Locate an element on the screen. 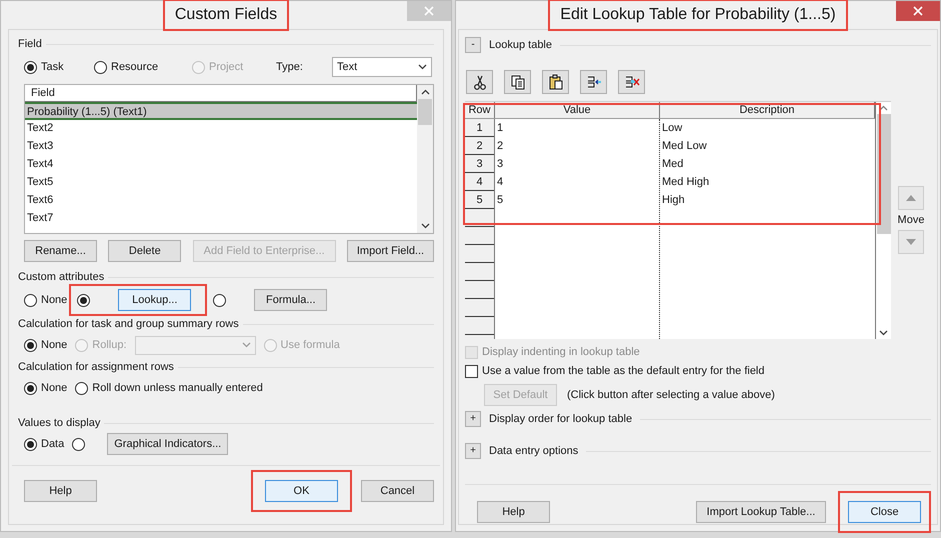 The height and width of the screenshot is (538, 941). table-cell-text: 4 is located at coordinates (500, 182).